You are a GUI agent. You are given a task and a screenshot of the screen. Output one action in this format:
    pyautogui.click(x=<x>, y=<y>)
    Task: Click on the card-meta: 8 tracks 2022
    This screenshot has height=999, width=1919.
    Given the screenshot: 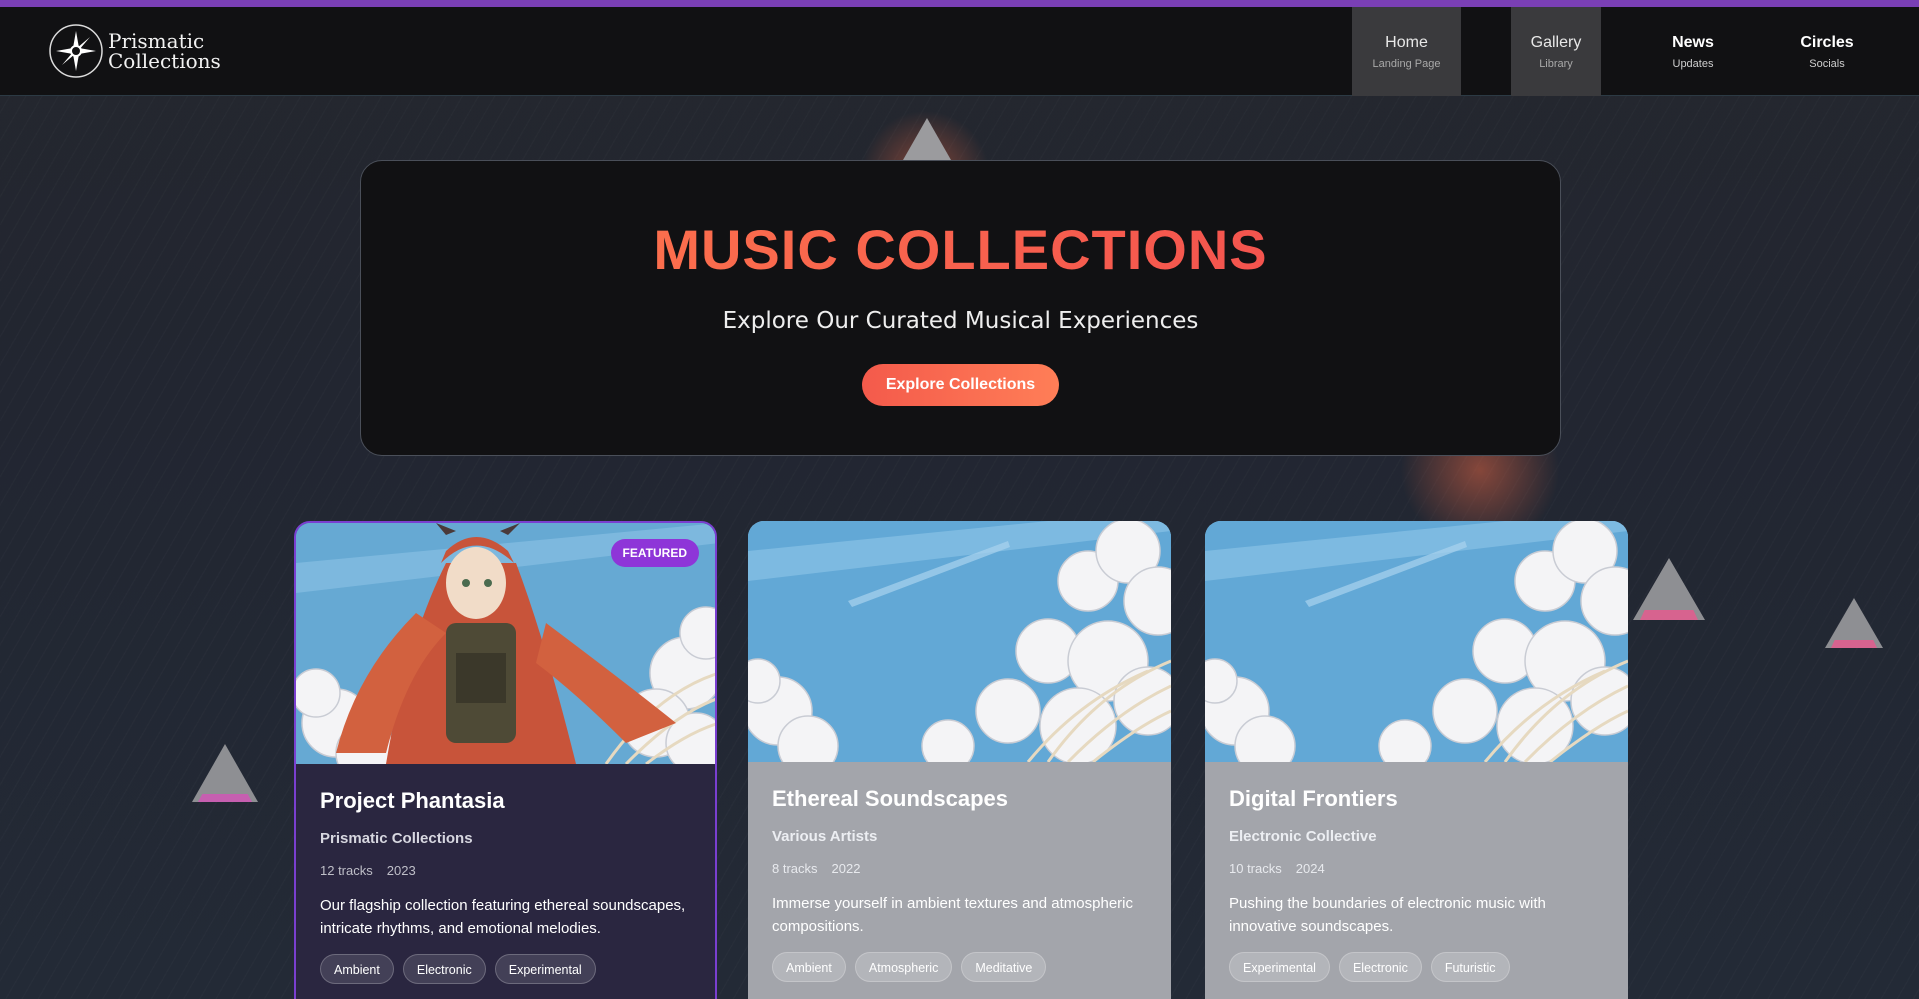 What is the action you would take?
    pyautogui.click(x=959, y=868)
    